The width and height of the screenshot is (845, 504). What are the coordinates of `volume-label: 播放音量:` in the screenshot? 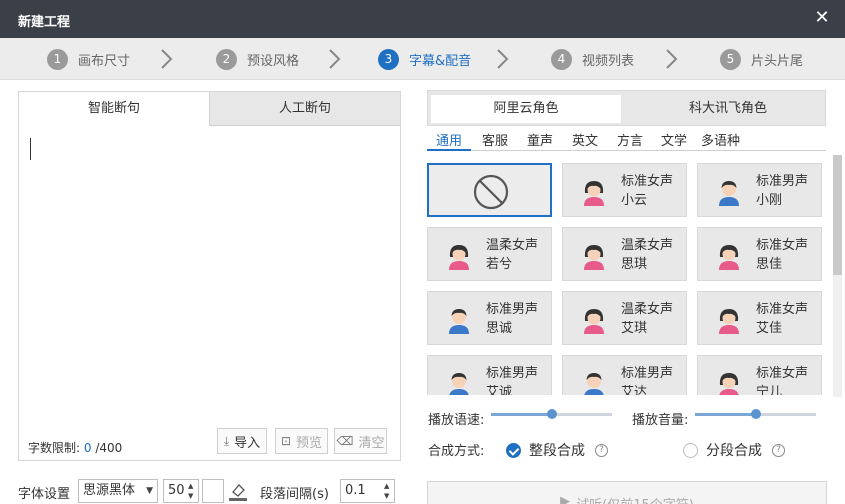 It's located at (660, 420).